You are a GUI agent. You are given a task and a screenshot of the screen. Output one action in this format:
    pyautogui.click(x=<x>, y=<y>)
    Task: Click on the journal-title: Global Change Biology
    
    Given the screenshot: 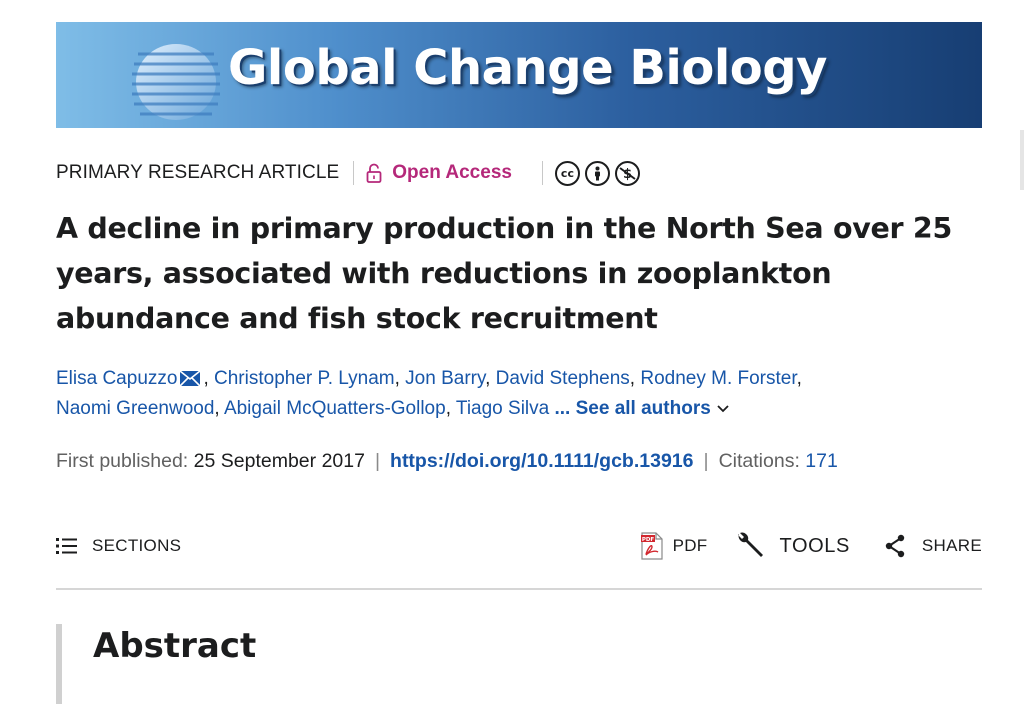 What is the action you would take?
    pyautogui.click(x=527, y=68)
    